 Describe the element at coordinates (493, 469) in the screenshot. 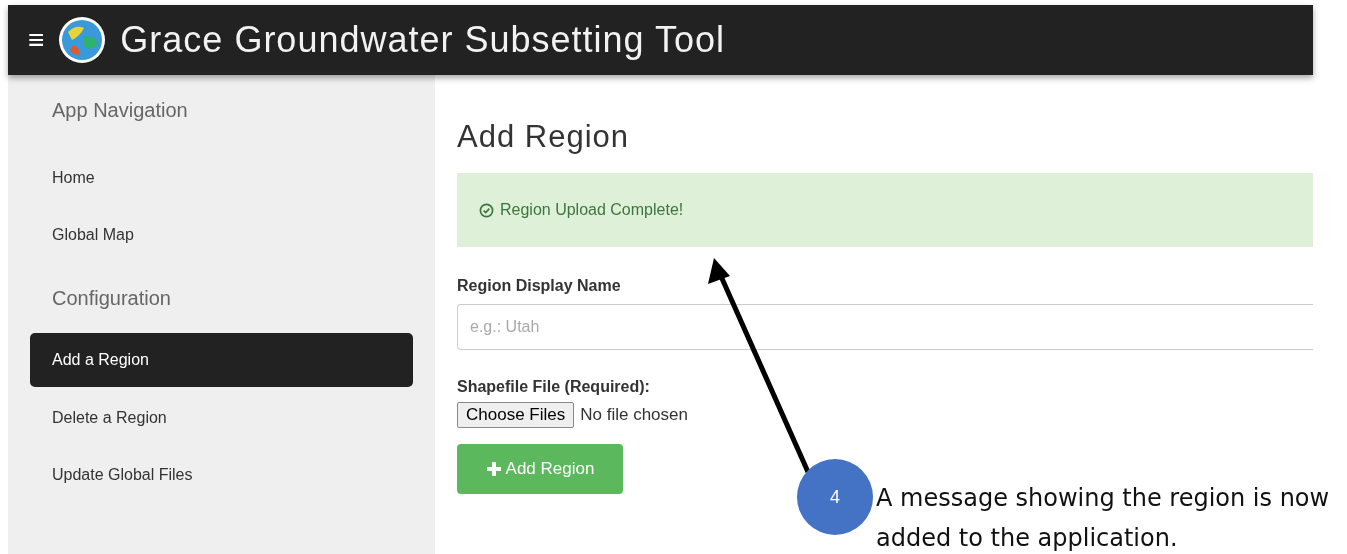

I see `plus-icon` at that location.